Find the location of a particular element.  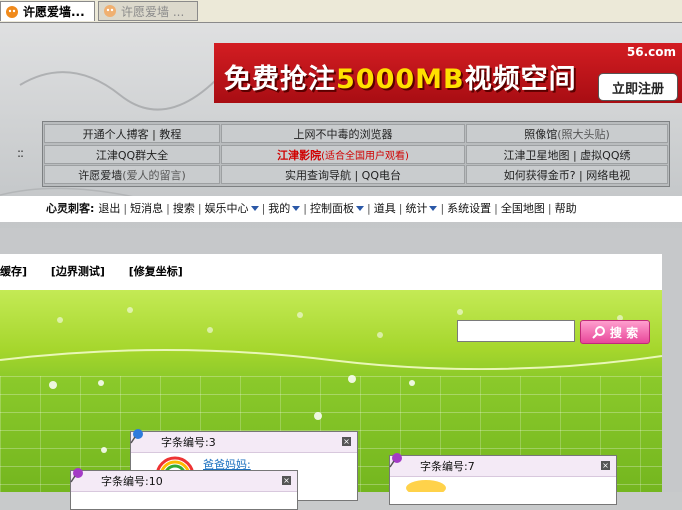

note-number: 3 is located at coordinates (212, 442).